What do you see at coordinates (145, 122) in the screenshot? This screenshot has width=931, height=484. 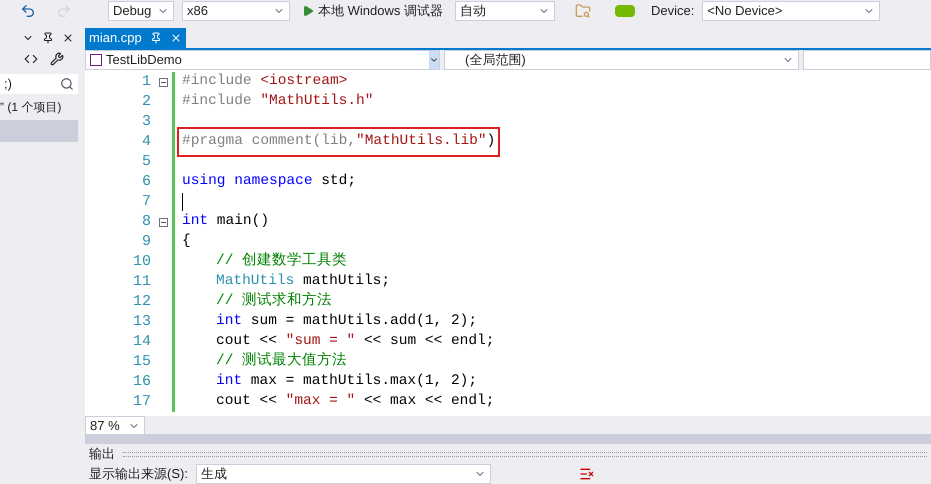 I see `line-number: 3` at bounding box center [145, 122].